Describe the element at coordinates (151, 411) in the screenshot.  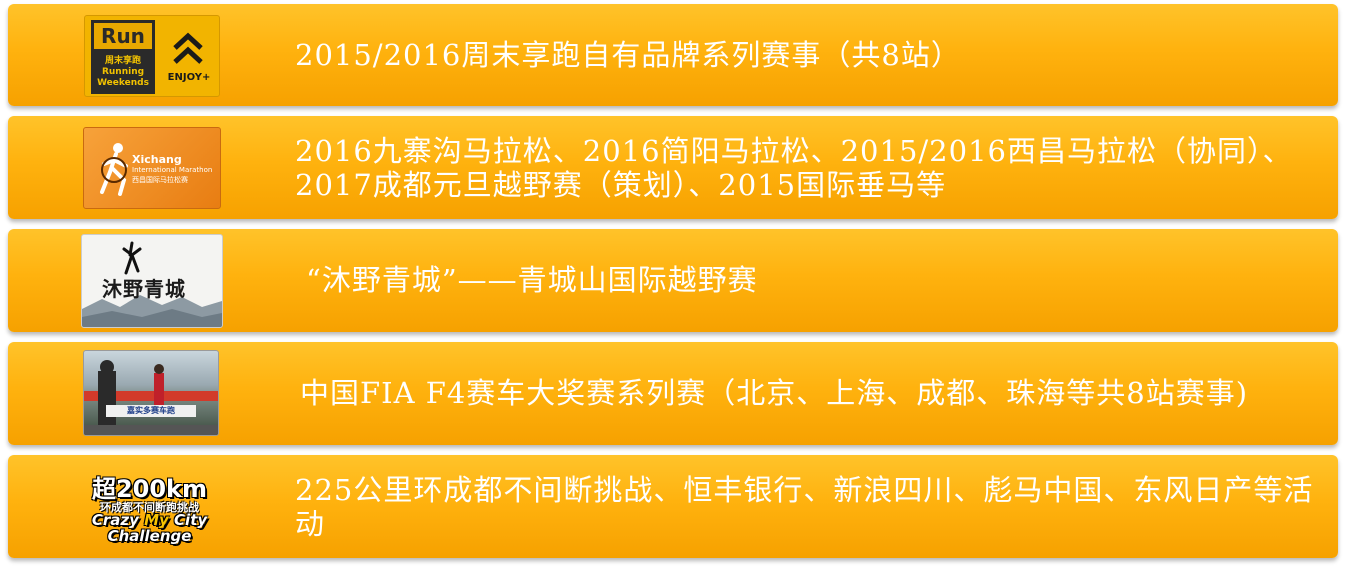
I see `race-banner: 嘉实多赛车跑` at that location.